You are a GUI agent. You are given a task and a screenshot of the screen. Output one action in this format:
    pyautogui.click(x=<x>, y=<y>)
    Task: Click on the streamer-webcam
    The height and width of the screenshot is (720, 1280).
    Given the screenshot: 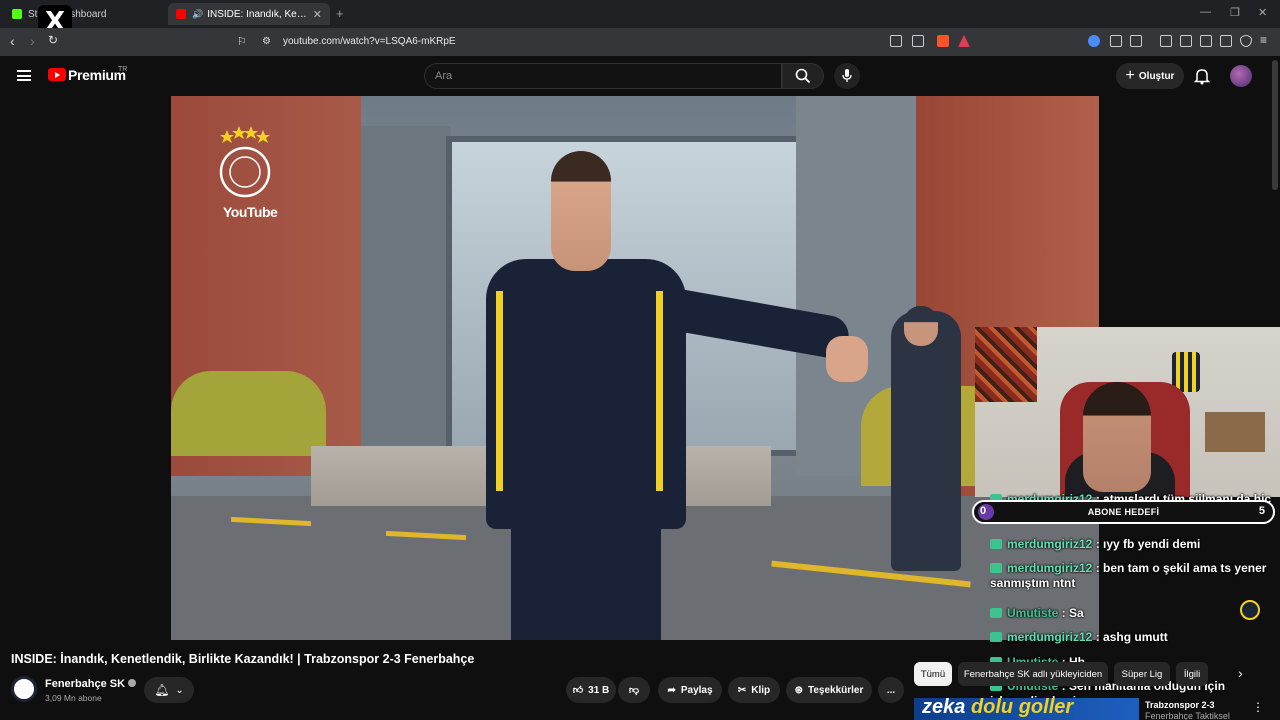 What is the action you would take?
    pyautogui.click(x=1127, y=412)
    